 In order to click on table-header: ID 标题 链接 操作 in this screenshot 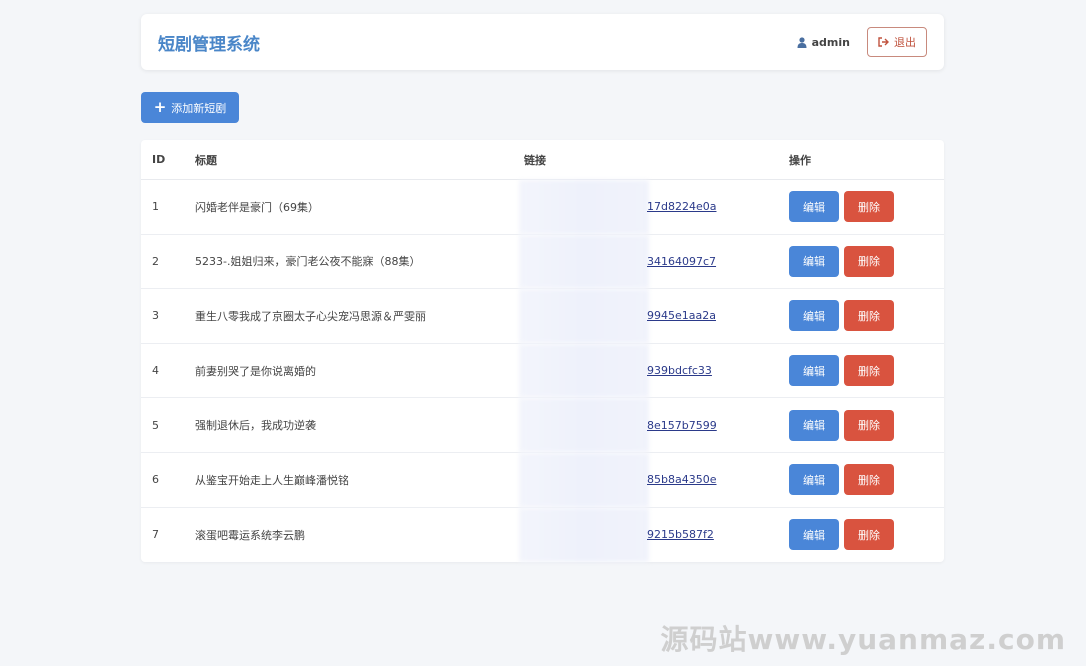, I will do `click(542, 160)`.